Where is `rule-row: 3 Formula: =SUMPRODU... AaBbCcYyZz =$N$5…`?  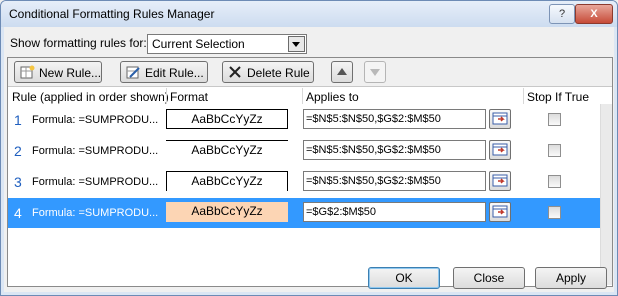
rule-row: 3 Formula: =SUMPRODU... AaBbCcYyZz =$N$5… is located at coordinates (304, 182).